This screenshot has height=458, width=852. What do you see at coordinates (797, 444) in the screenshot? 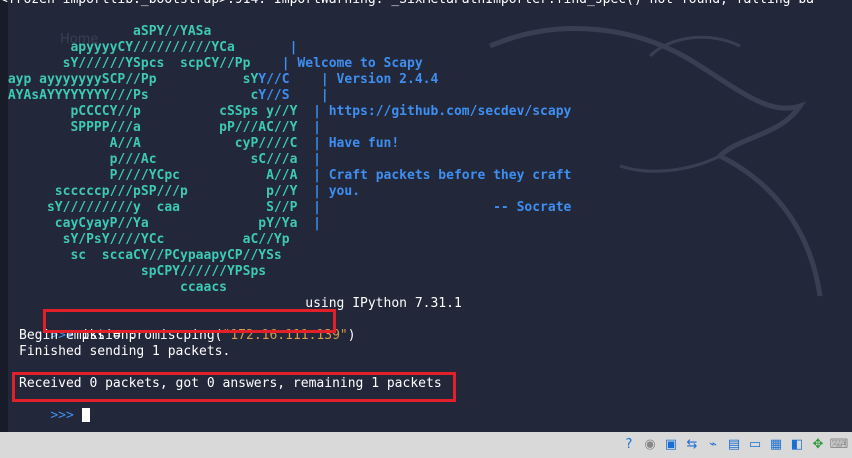
I see `vm-window-icon: ◧` at bounding box center [797, 444].